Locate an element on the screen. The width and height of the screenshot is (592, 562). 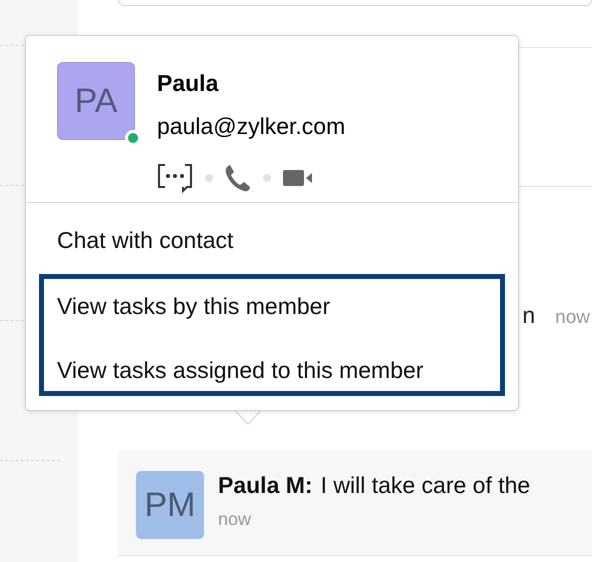
contact-name: Paula is located at coordinates (188, 83).